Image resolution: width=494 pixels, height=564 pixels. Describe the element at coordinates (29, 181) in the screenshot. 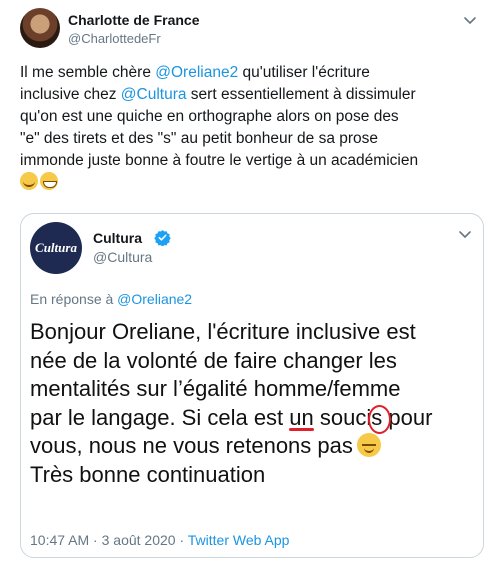

I see `blushing-face-icon` at that location.